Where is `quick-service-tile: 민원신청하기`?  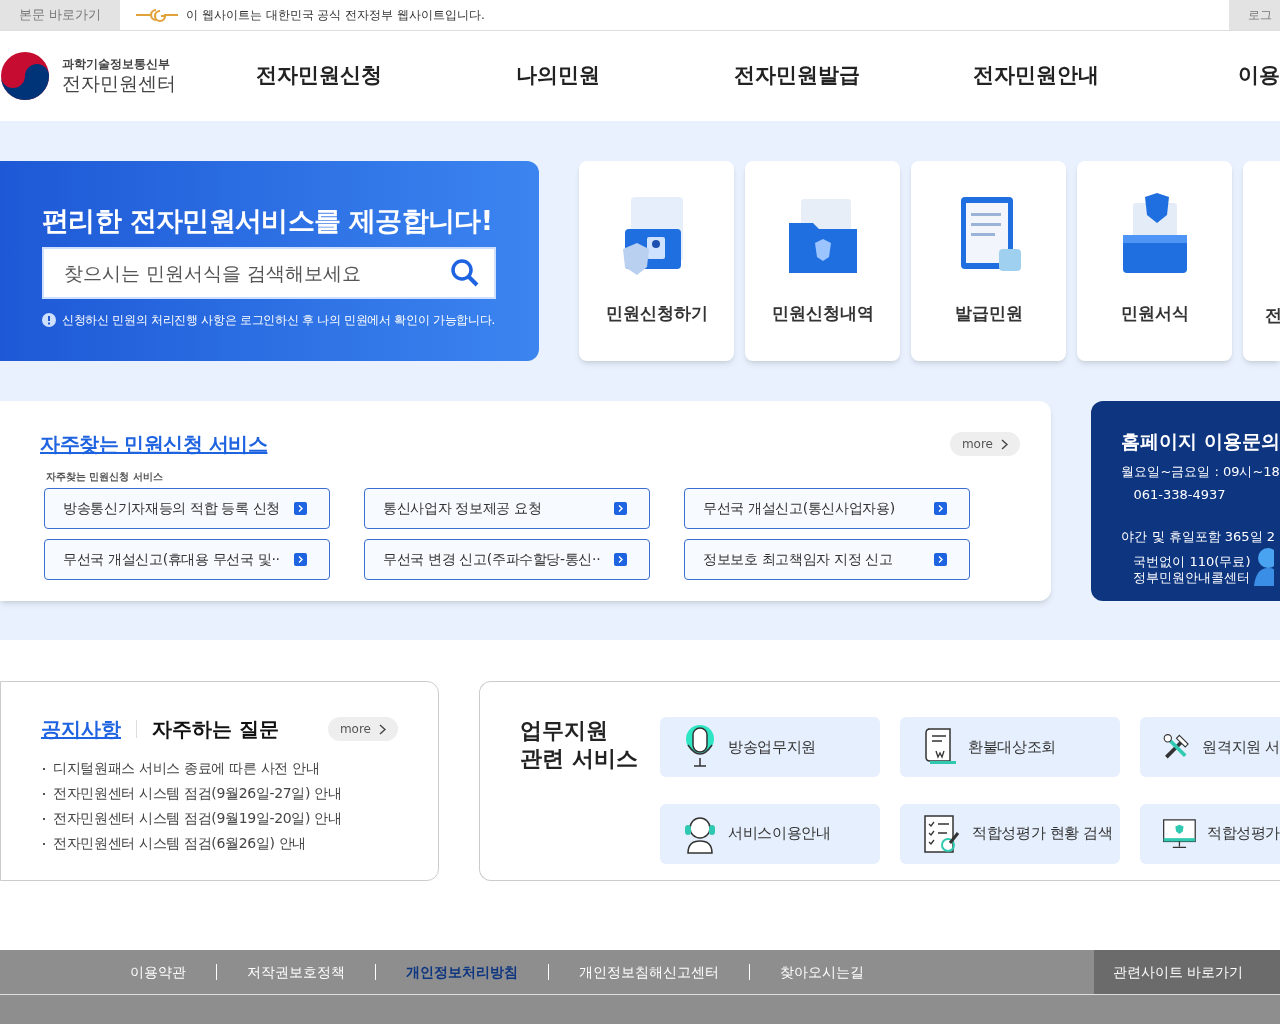 quick-service-tile: 민원신청하기 is located at coordinates (656, 261).